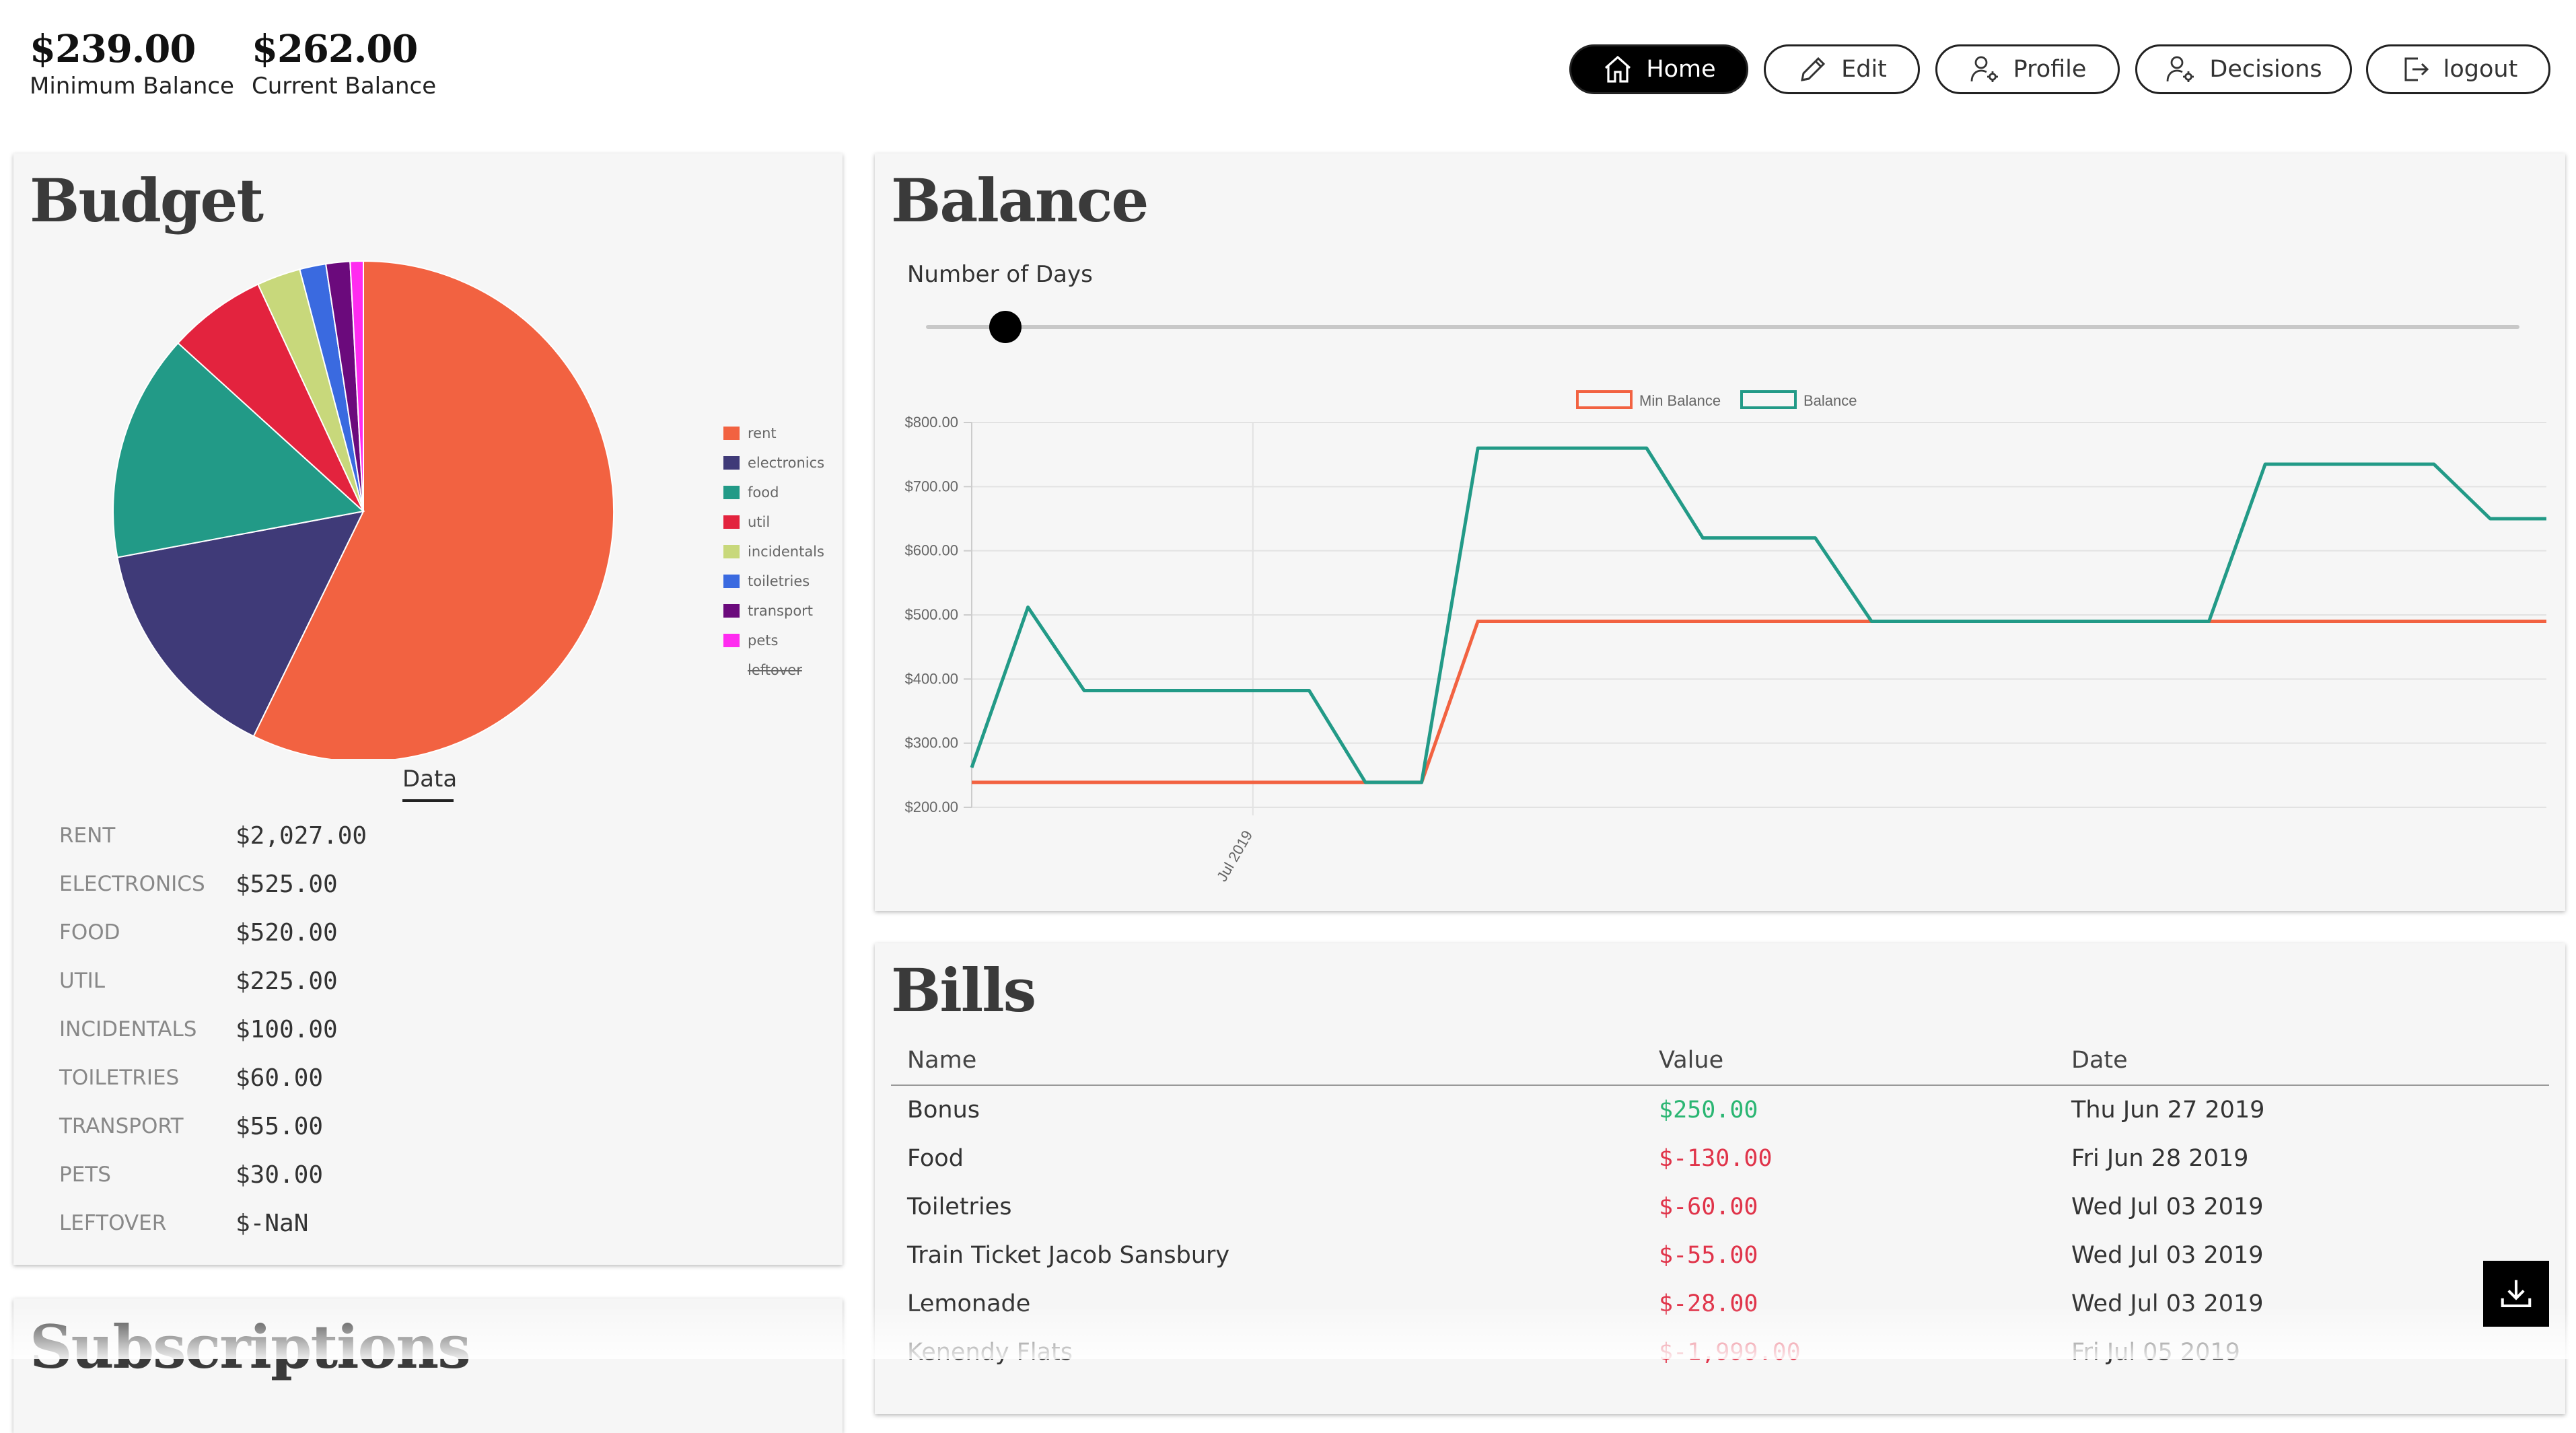 The image size is (2576, 1433). What do you see at coordinates (335, 49) in the screenshot?
I see `current-balance-value: $262.00` at bounding box center [335, 49].